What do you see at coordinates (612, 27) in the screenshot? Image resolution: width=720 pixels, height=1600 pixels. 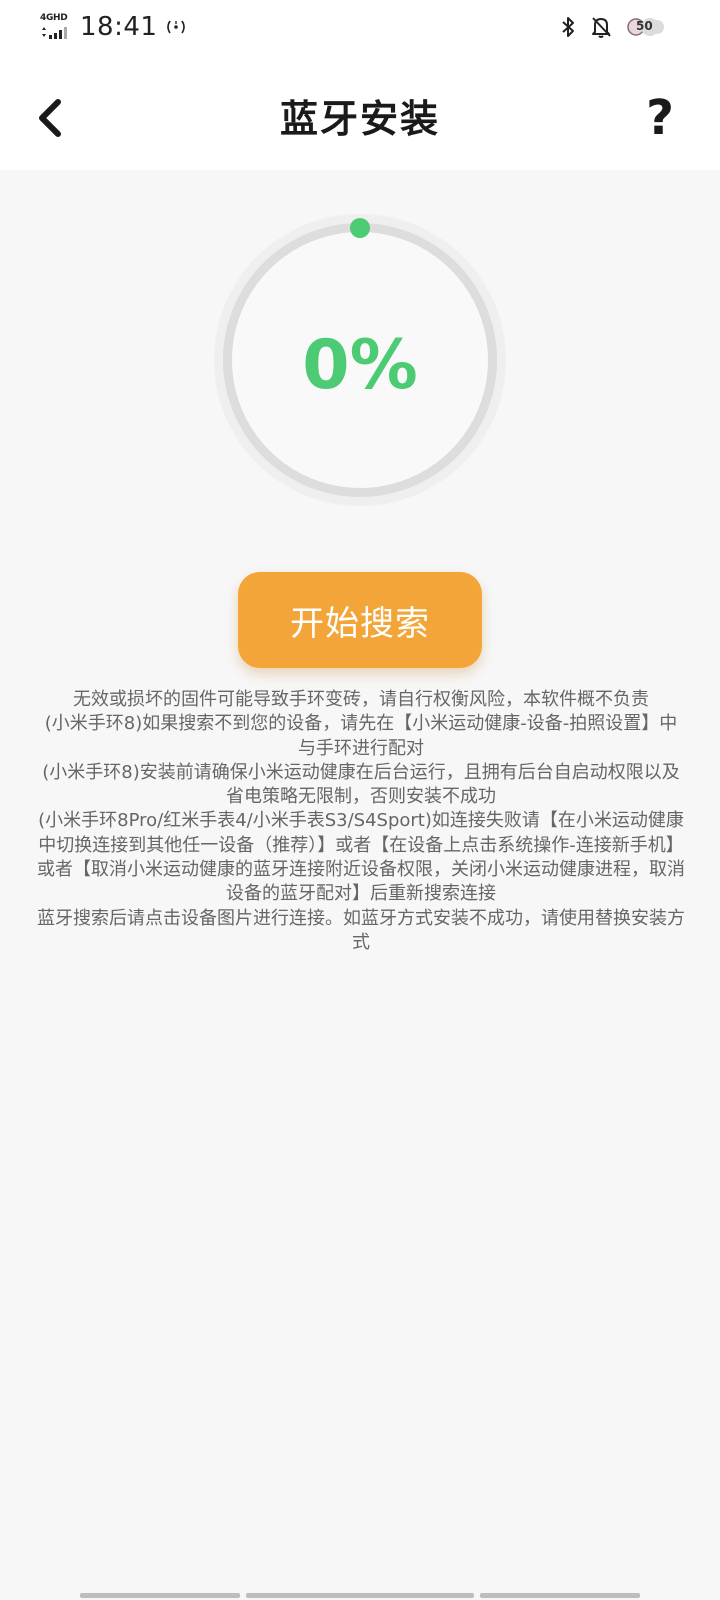 I see `status-right: 50` at bounding box center [612, 27].